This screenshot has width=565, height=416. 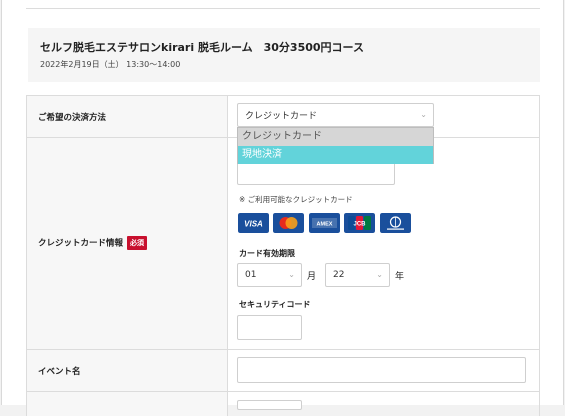 What do you see at coordinates (335, 155) in the screenshot?
I see `dropdown-option-onsite-payment: 現地決済` at bounding box center [335, 155].